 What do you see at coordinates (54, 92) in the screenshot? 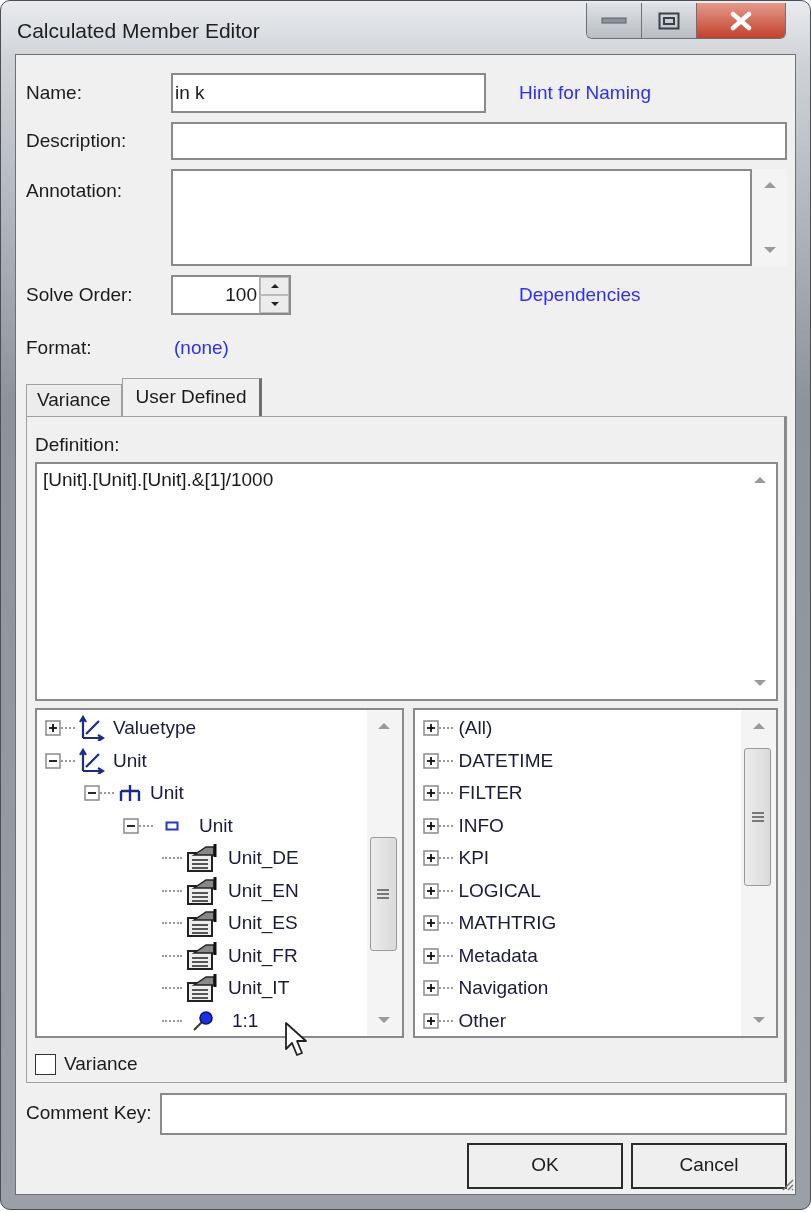
I see `field-label: Name:` at bounding box center [54, 92].